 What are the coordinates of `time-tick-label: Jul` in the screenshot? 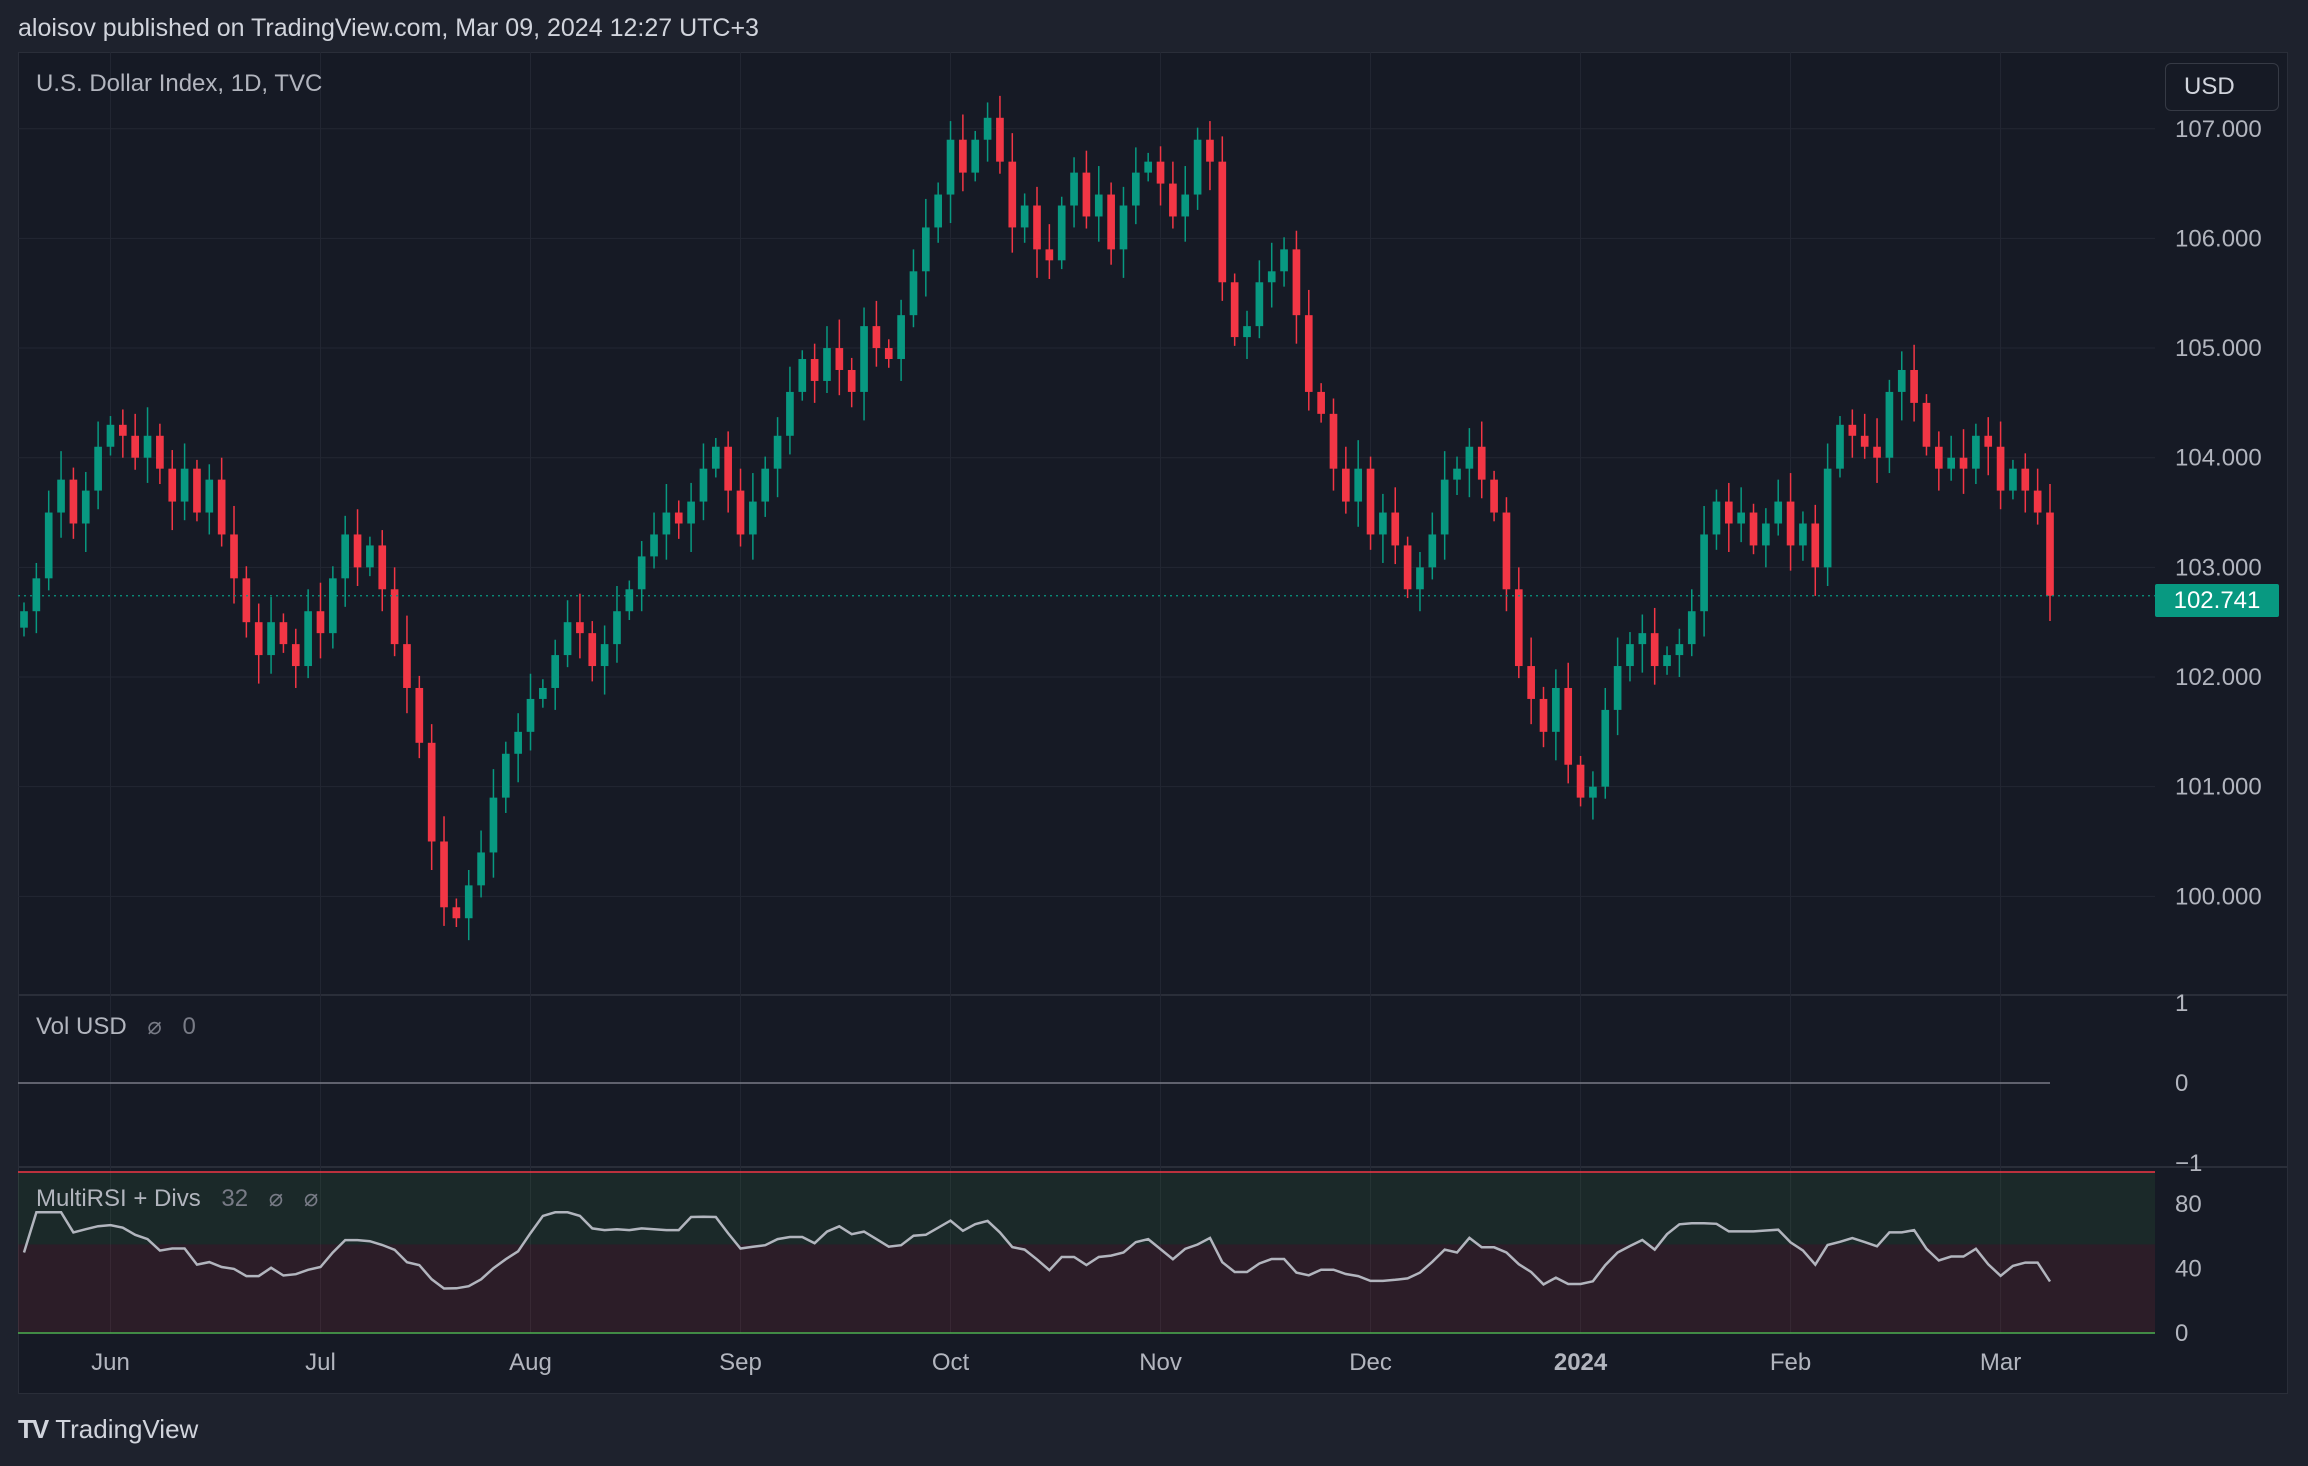 It's located at (320, 1362).